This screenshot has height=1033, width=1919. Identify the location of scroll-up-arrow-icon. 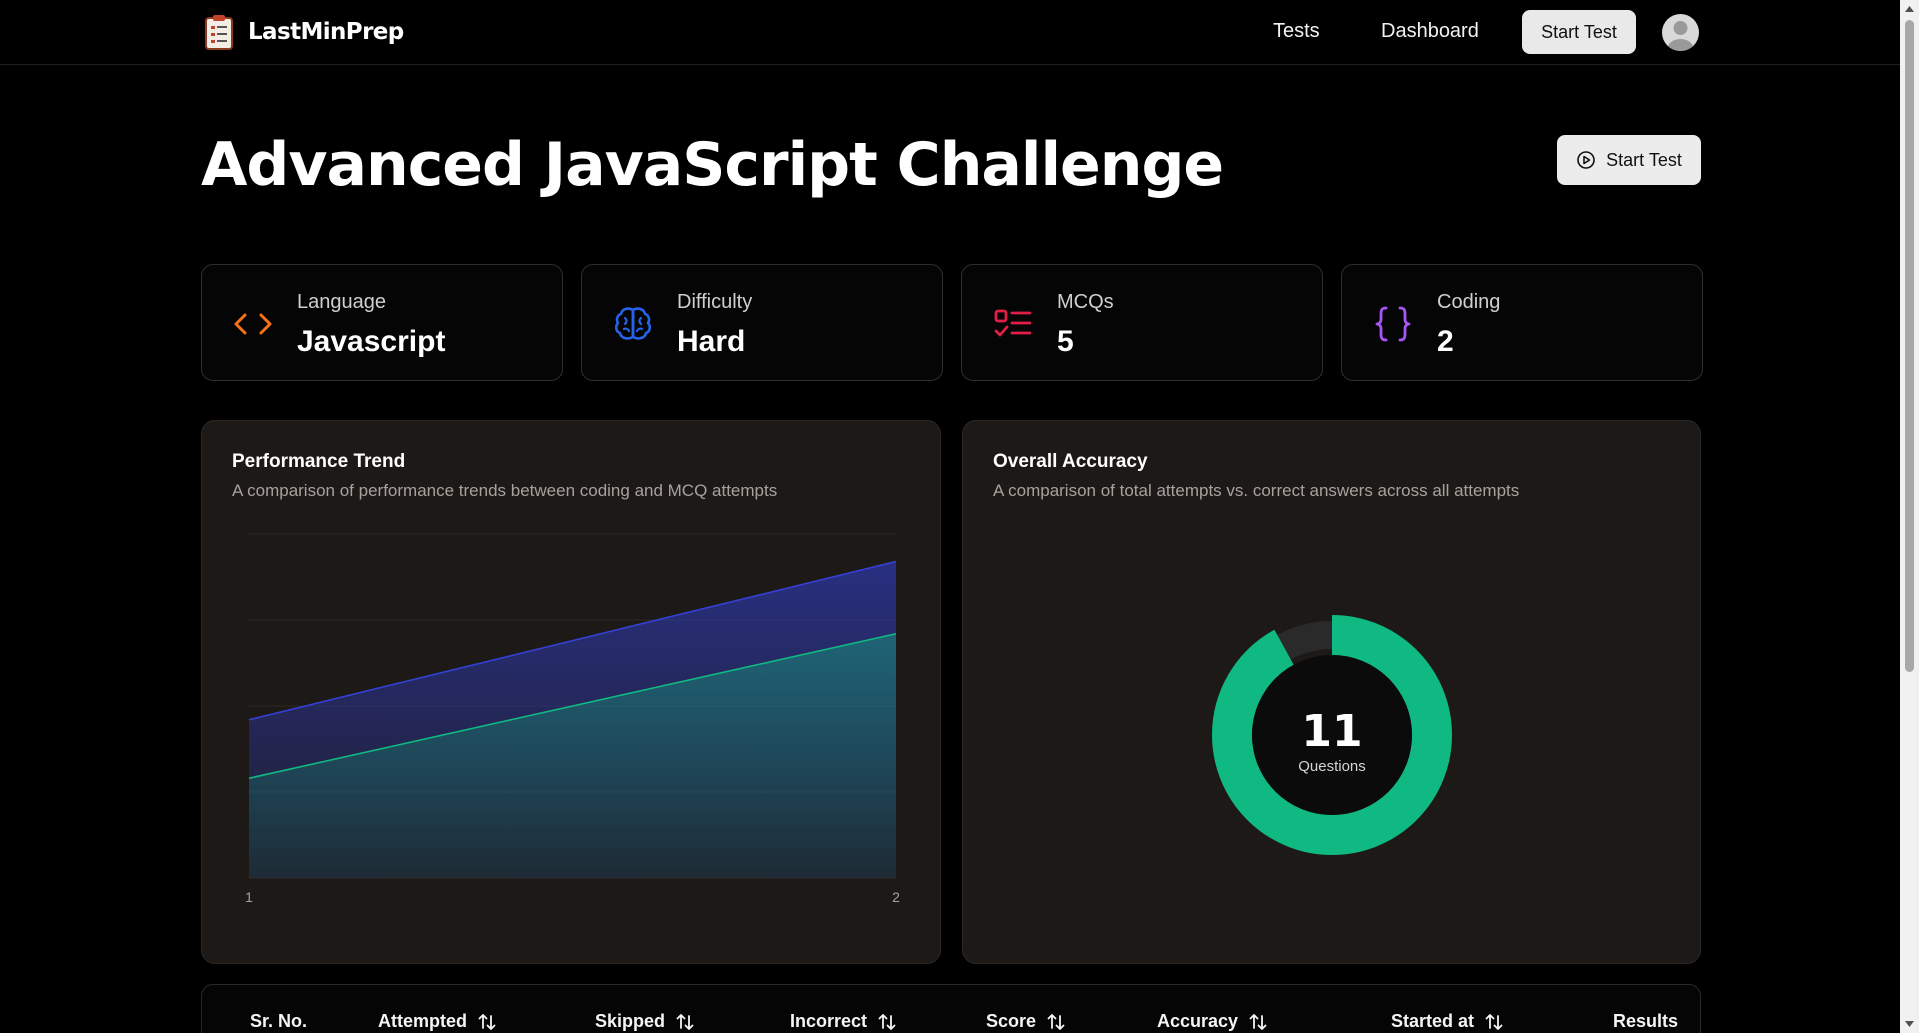
(1909, 9).